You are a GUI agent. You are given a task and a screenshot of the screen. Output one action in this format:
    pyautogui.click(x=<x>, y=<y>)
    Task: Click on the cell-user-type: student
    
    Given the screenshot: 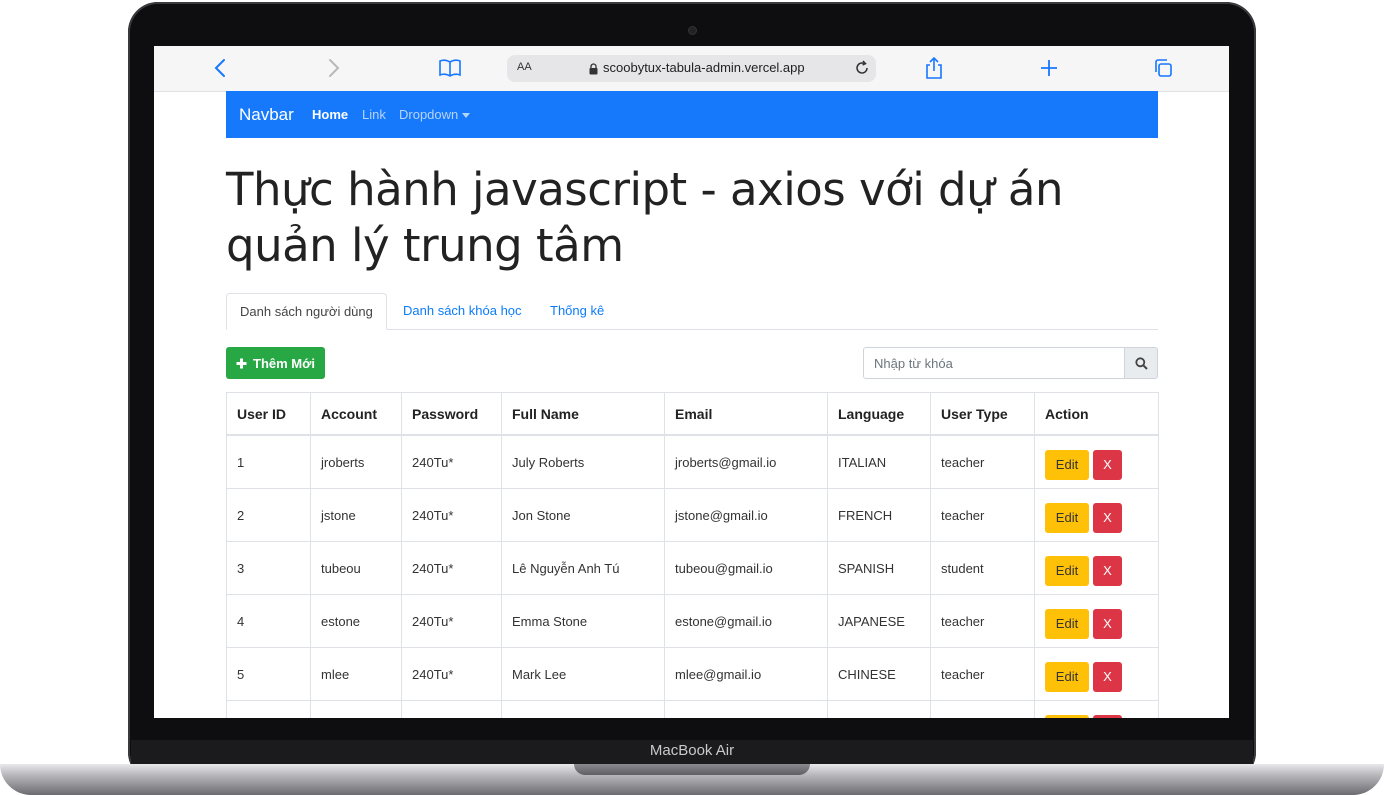 What is the action you would take?
    pyautogui.click(x=982, y=568)
    